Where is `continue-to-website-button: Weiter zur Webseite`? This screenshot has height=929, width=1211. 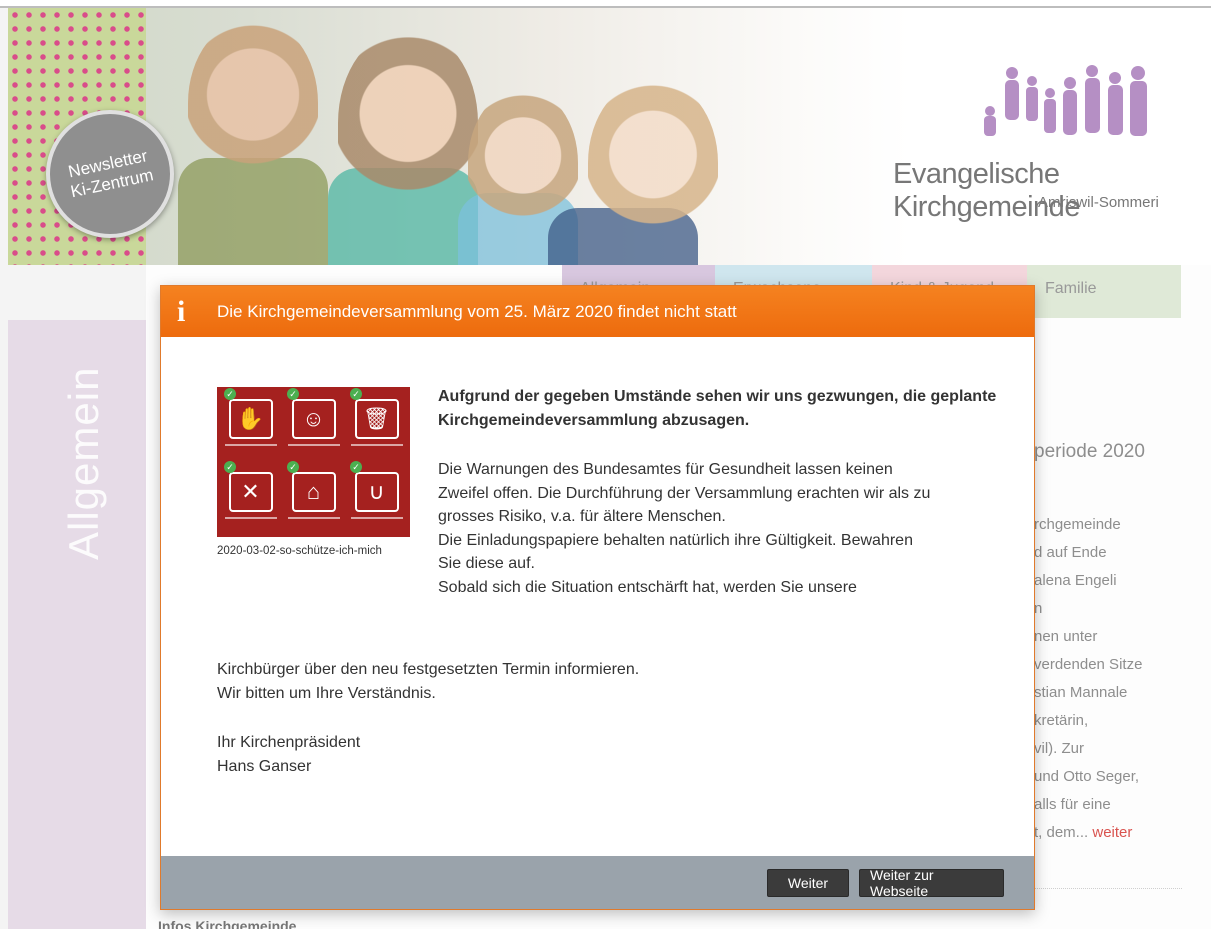 continue-to-website-button: Weiter zur Webseite is located at coordinates (931, 883).